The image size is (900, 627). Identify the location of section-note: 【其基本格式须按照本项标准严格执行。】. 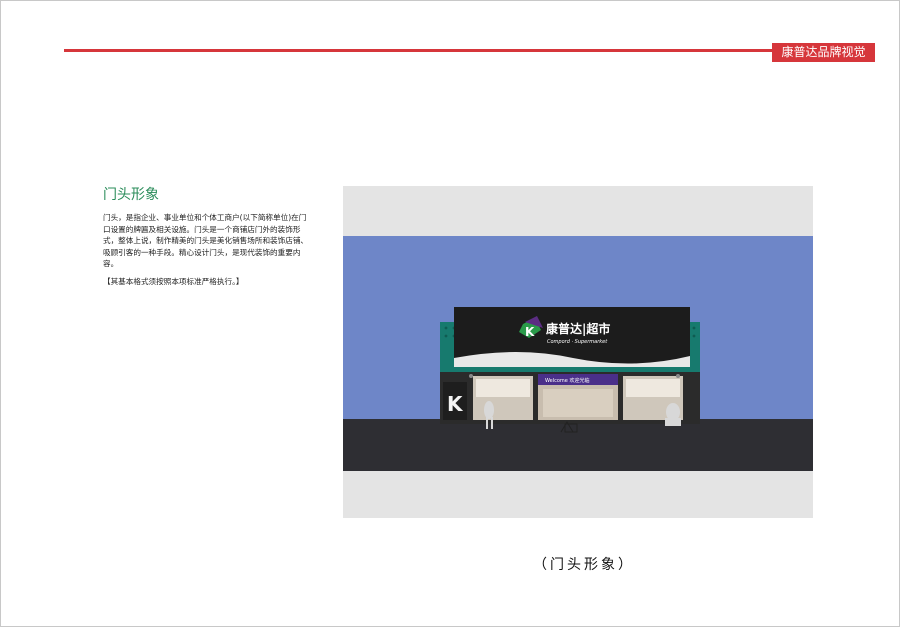
(173, 281).